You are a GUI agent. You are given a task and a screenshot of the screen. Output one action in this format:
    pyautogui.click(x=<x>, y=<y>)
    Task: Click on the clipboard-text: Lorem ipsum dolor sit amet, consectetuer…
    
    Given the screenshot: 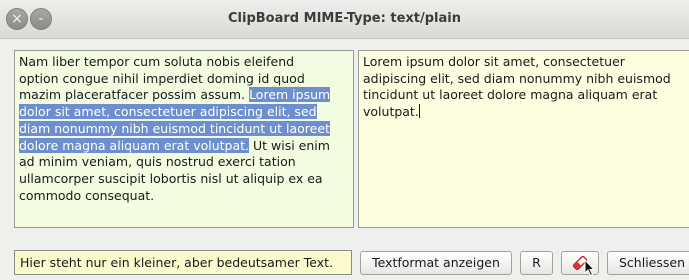 What is the action you would take?
    pyautogui.click(x=517, y=87)
    